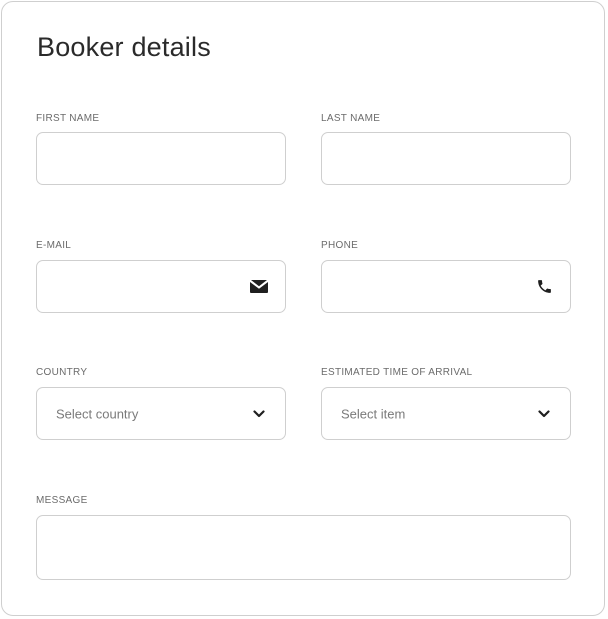 This screenshot has height=619, width=608. I want to click on first-name-field, so click(161, 158).